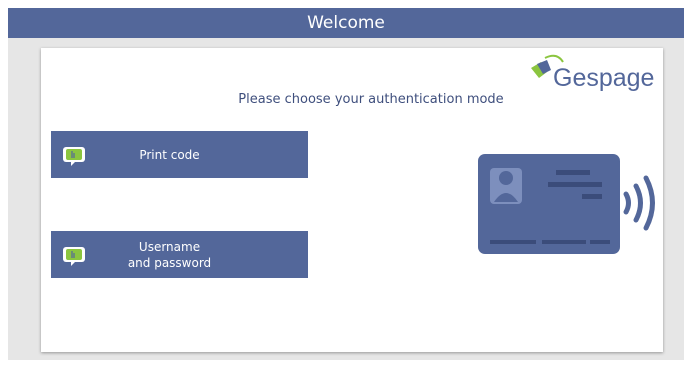 Image resolution: width=694 pixels, height=367 pixels. Describe the element at coordinates (169, 154) in the screenshot. I see `print-code-label: Print code` at that location.